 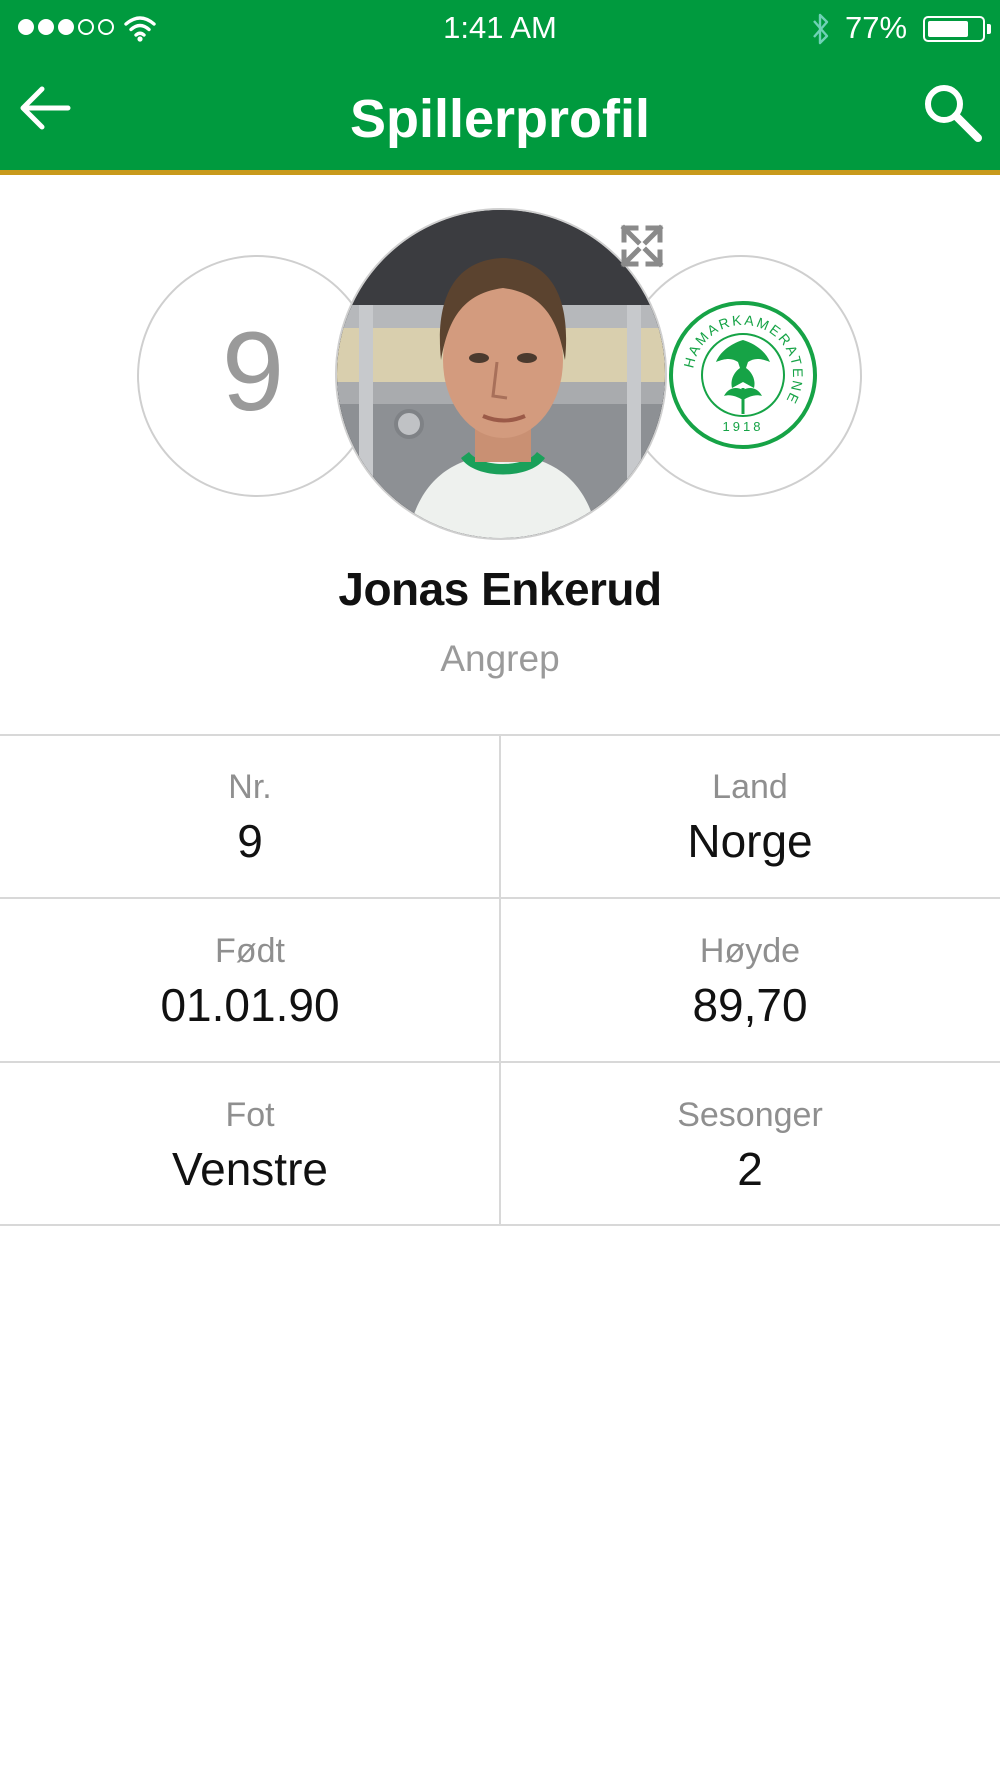 I want to click on stat-number: Nr. 9, so click(x=250, y=816).